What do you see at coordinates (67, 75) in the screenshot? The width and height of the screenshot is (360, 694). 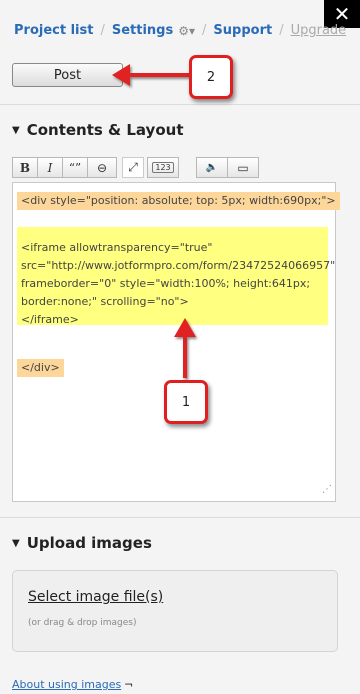 I see `post-button: Post` at bounding box center [67, 75].